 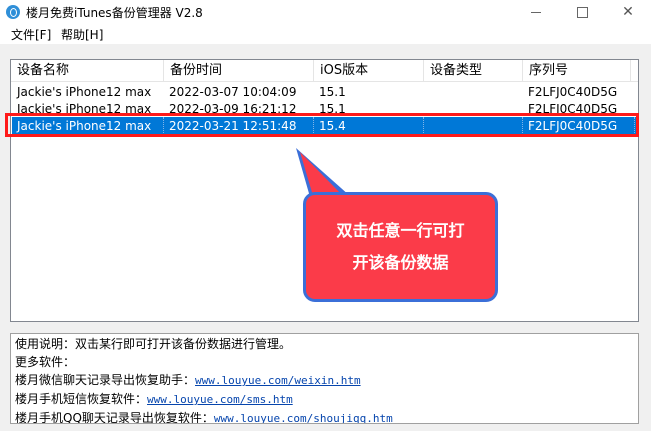 I want to click on link-shoujiqq: www.louyue.com/shoujiqq.htm, so click(x=303, y=417).